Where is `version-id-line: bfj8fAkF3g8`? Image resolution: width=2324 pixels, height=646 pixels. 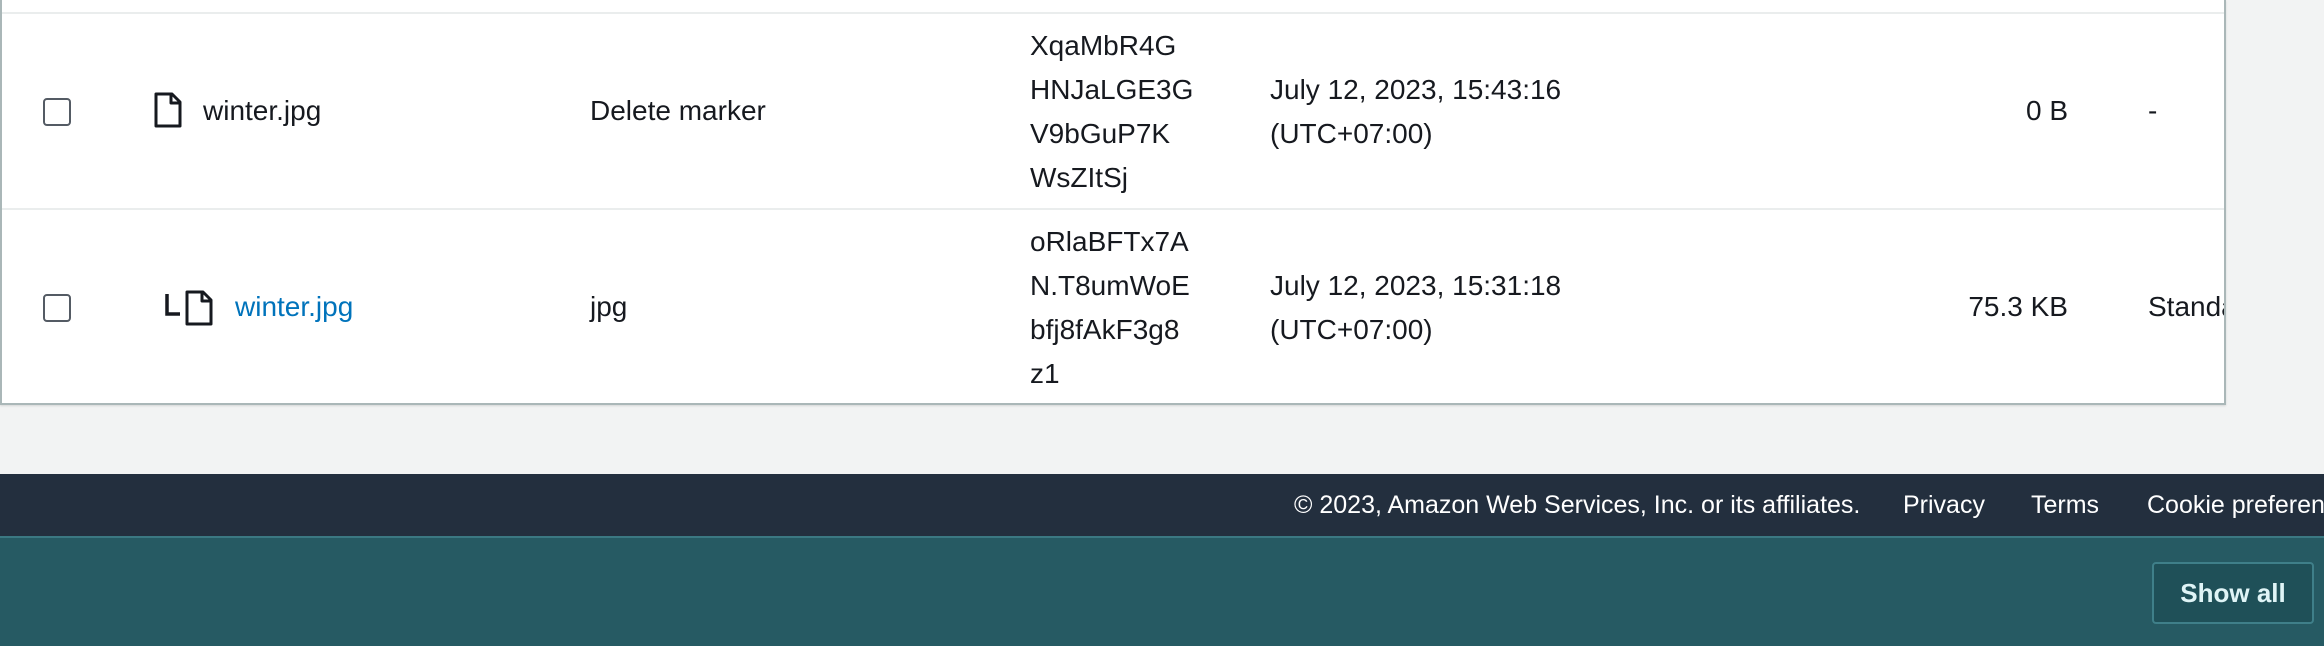 version-id-line: bfj8fAkF3g8 is located at coordinates (1105, 329).